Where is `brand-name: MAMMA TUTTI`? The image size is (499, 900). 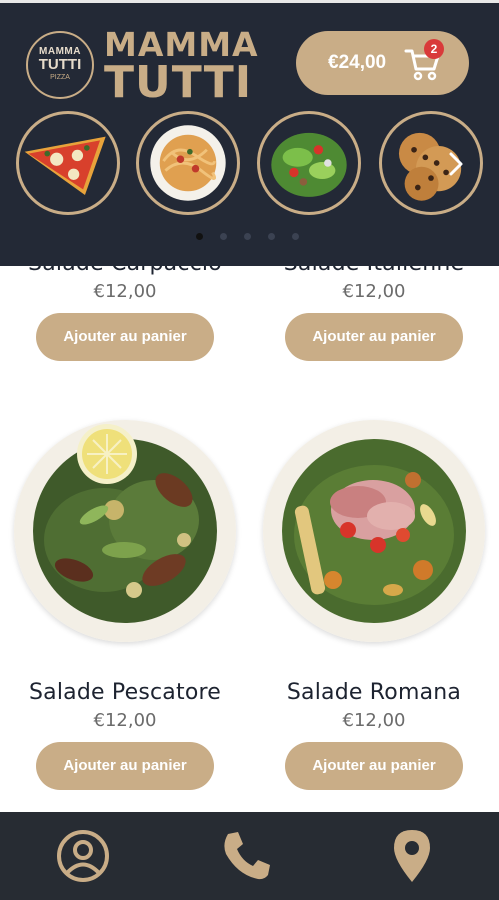 brand-name: MAMMA TUTTI is located at coordinates (181, 67).